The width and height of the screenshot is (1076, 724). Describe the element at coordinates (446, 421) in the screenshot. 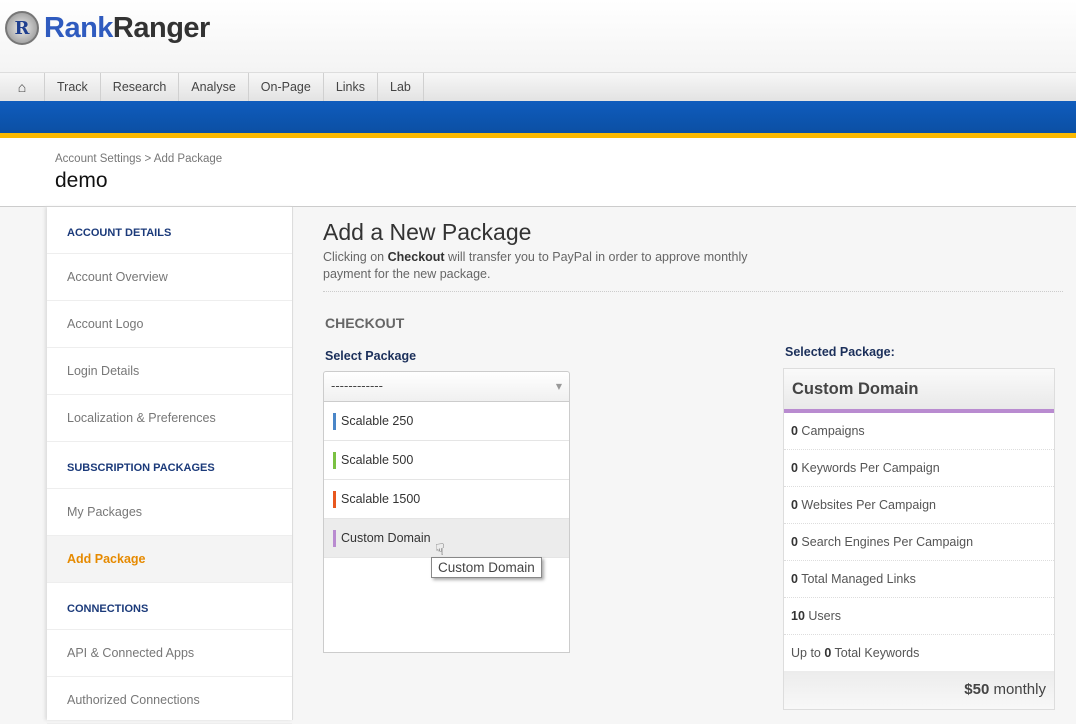

I see `option-scalable-250: Scalable 250` at that location.